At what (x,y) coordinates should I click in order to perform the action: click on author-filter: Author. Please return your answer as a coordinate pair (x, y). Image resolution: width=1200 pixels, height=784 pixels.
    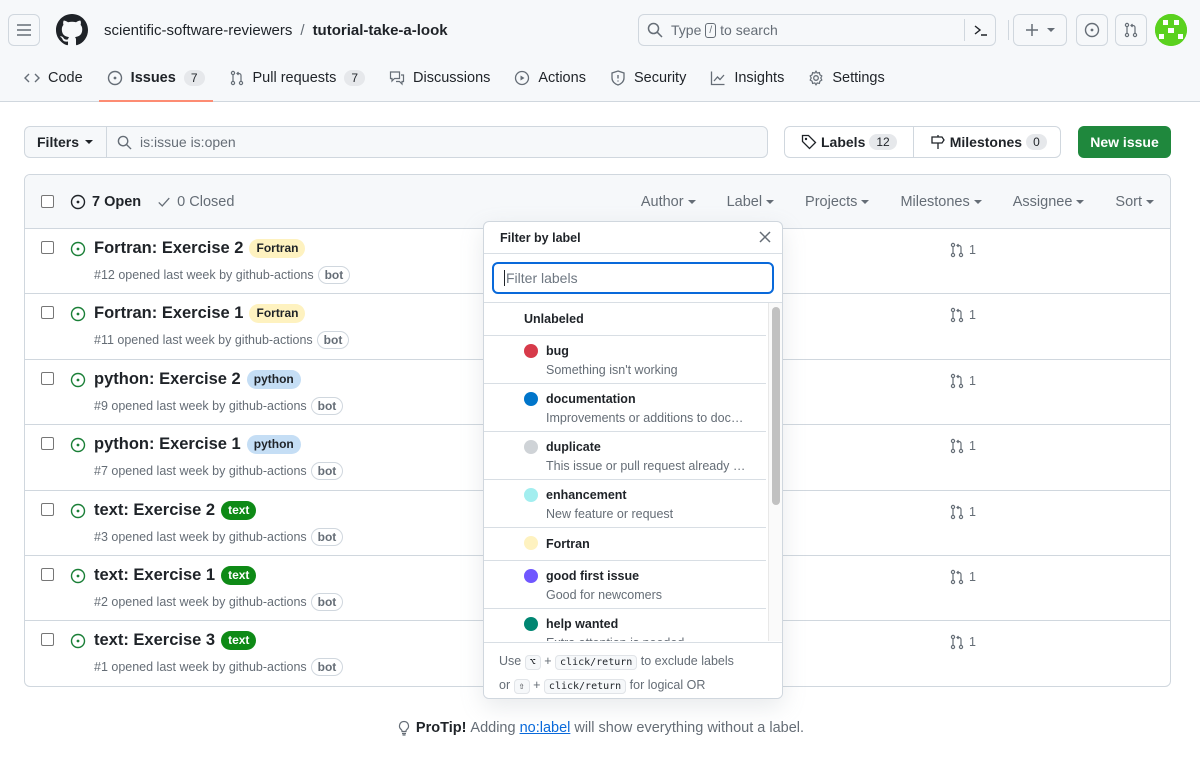
    Looking at the image, I should click on (668, 202).